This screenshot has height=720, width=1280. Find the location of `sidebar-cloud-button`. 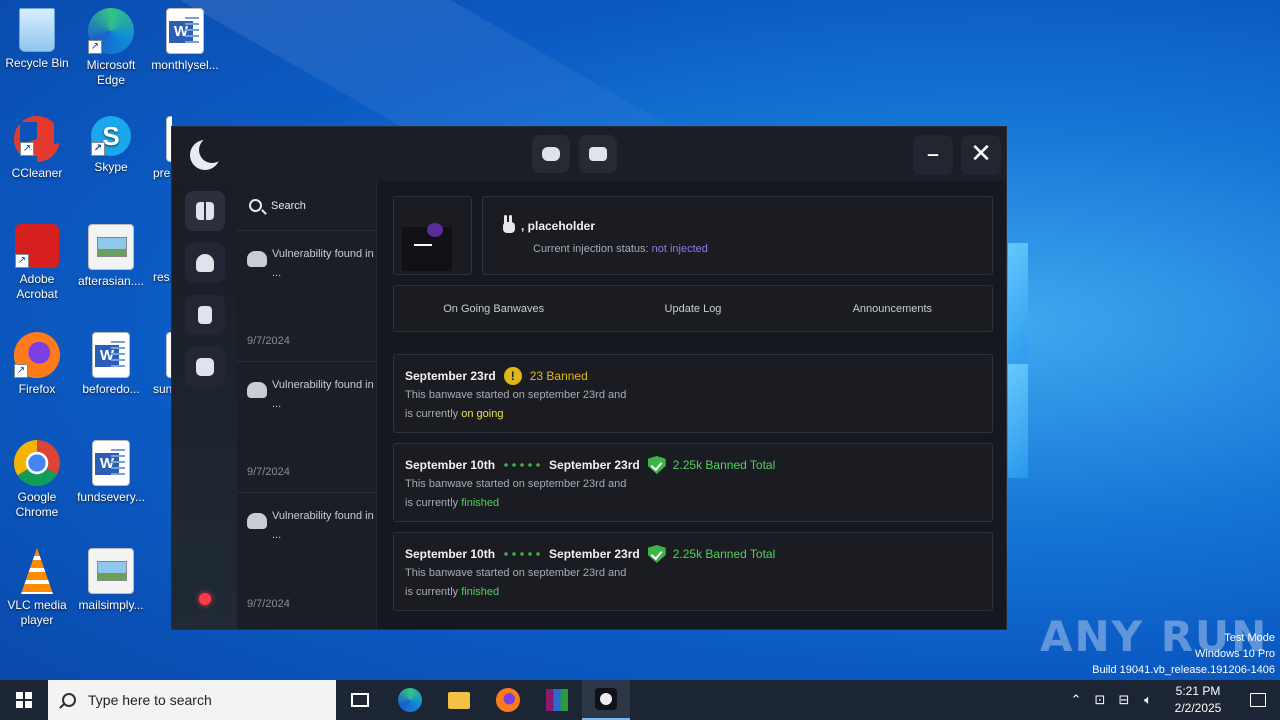

sidebar-cloud-button is located at coordinates (205, 263).